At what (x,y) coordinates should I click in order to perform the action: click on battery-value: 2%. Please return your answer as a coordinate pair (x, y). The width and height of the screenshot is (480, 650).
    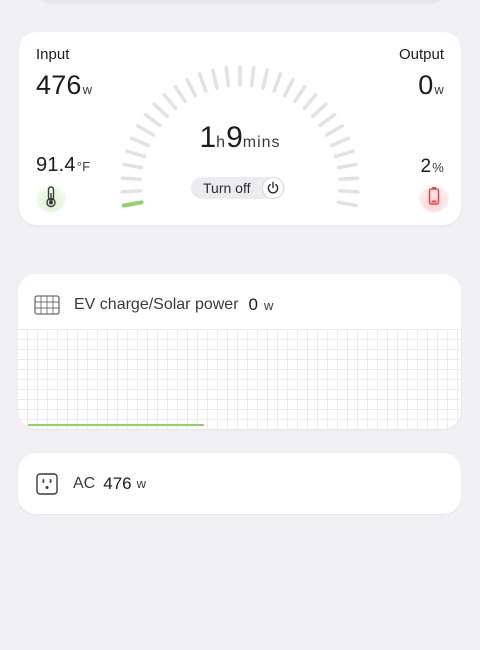
    Looking at the image, I should click on (432, 166).